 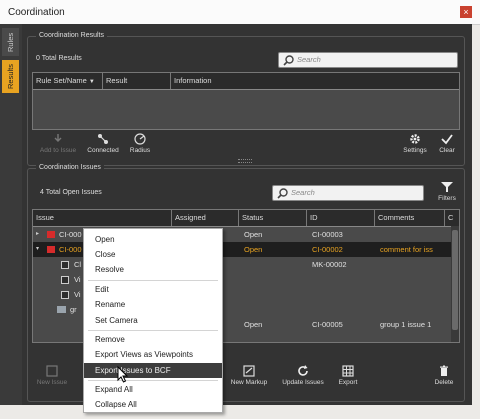 I want to click on delete-button: Delete, so click(x=444, y=375).